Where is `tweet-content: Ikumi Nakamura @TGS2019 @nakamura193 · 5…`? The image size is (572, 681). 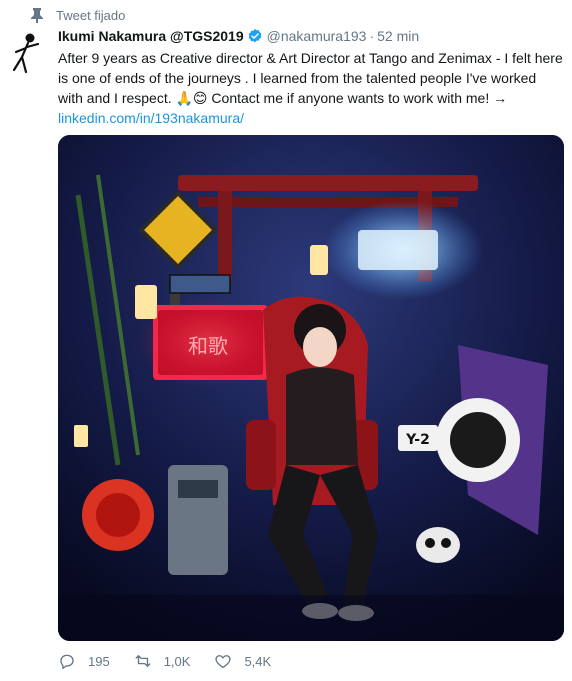
tweet-content: Ikumi Nakamura @TGS2019 @nakamura193 · 5… is located at coordinates (311, 77).